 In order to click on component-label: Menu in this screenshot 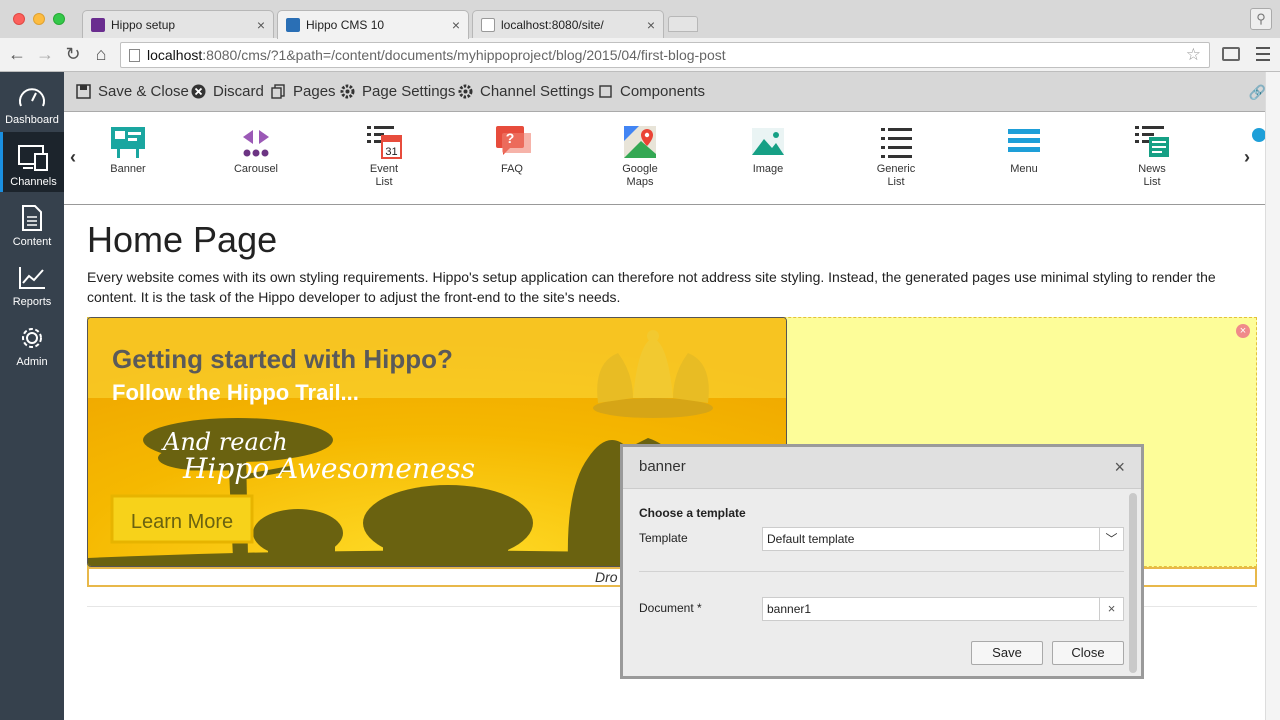, I will do `click(1024, 169)`.